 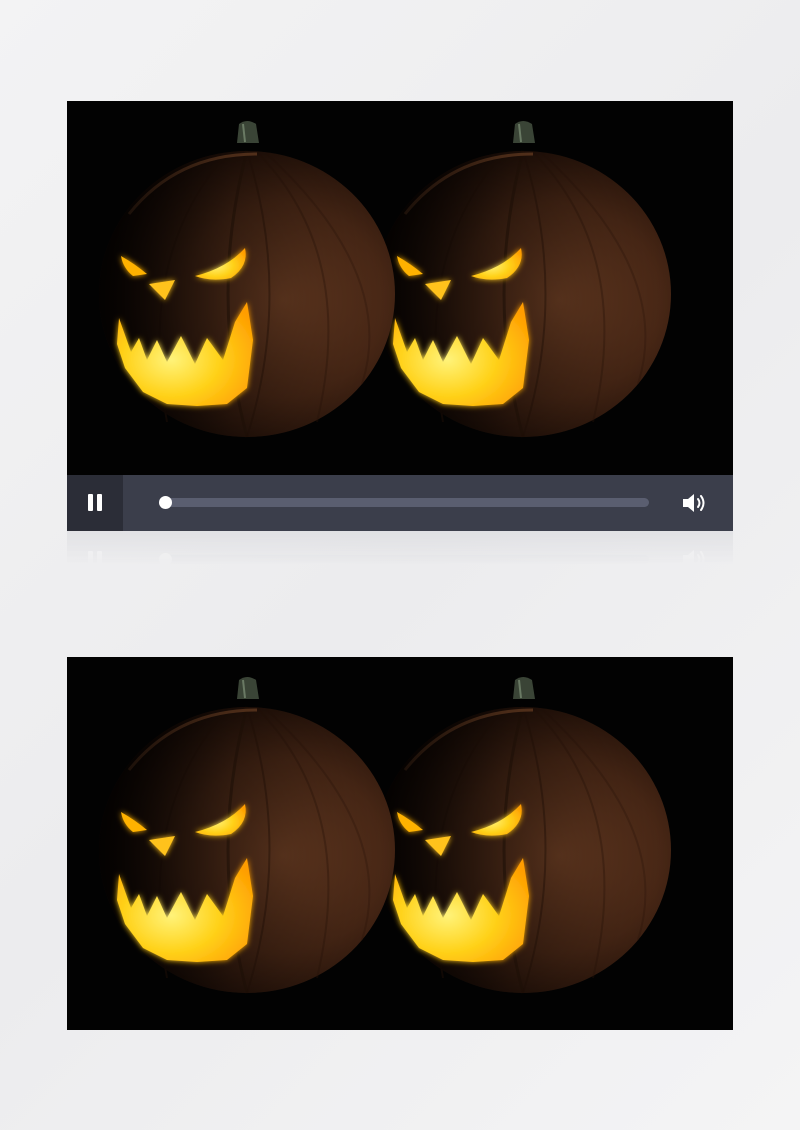 I want to click on control-bar, so click(x=400, y=503).